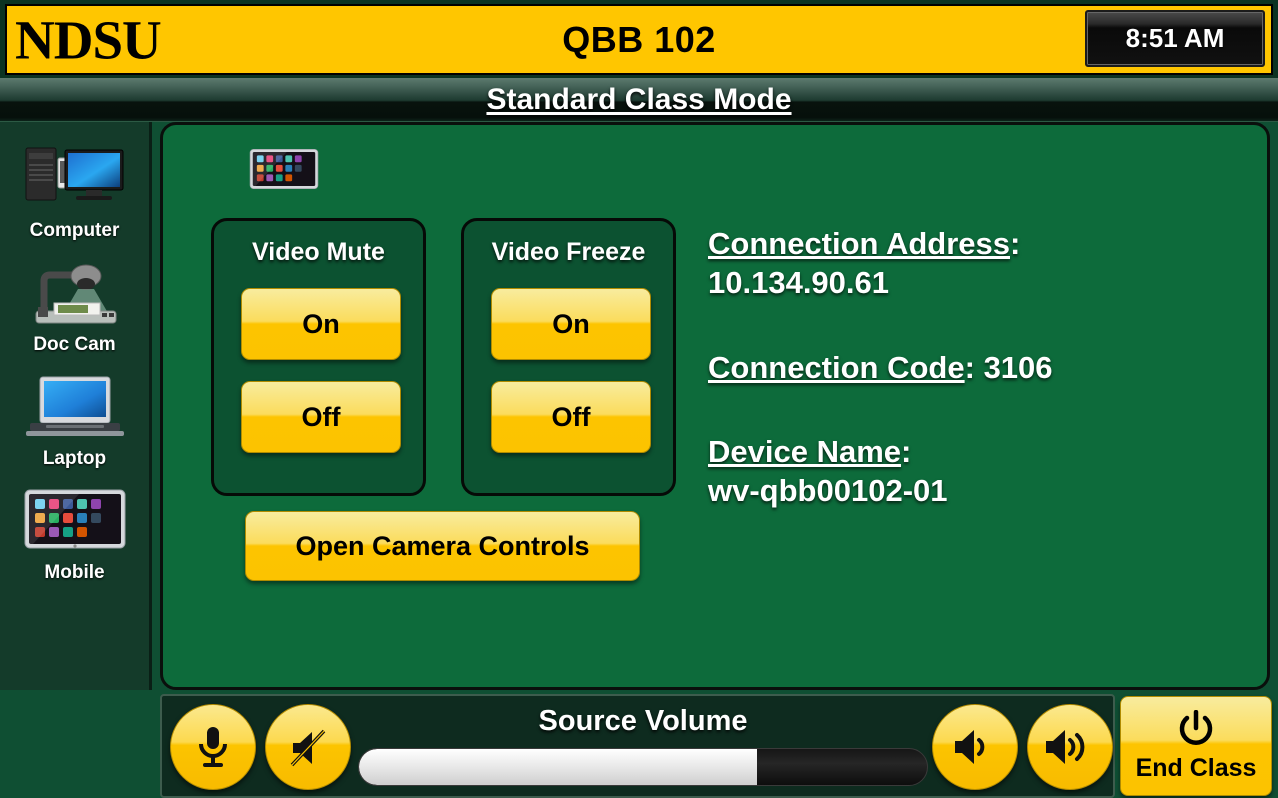 The image size is (1278, 798). I want to click on video-freeze-group: Video Freeze On Off, so click(568, 357).